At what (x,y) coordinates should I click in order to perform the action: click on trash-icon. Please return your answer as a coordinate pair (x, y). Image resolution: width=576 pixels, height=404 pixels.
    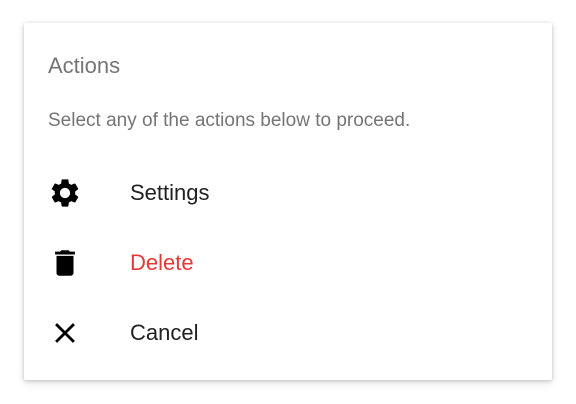
    Looking at the image, I should click on (65, 263).